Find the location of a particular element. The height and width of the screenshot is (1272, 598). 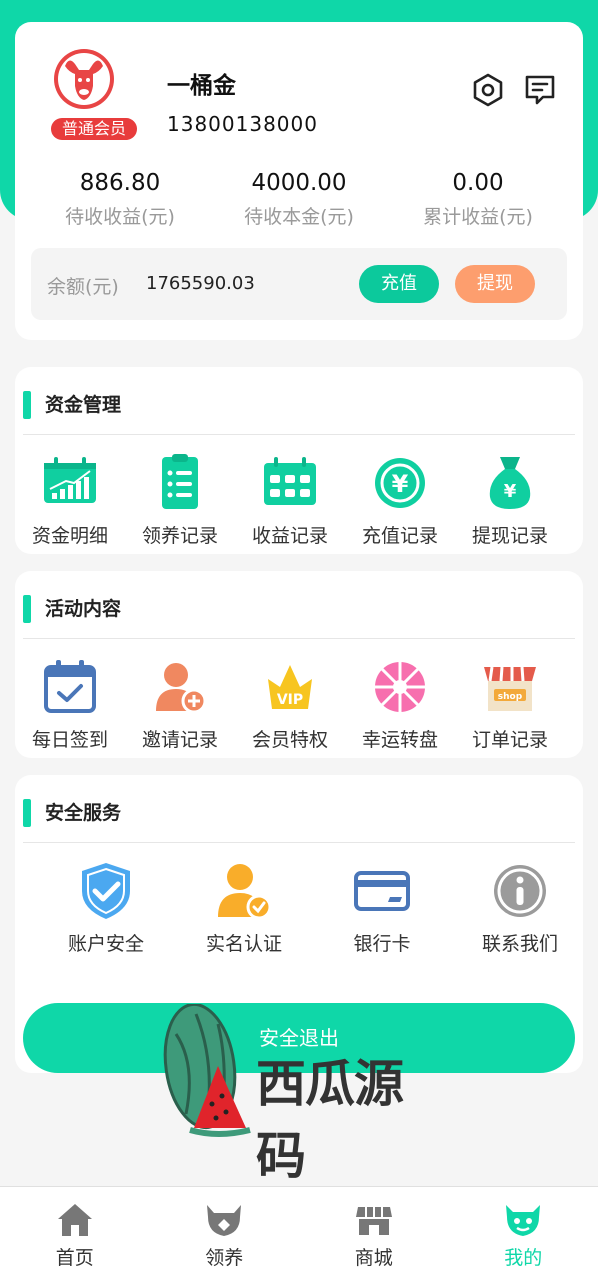

section-title: 安全服务 is located at coordinates (72, 813).